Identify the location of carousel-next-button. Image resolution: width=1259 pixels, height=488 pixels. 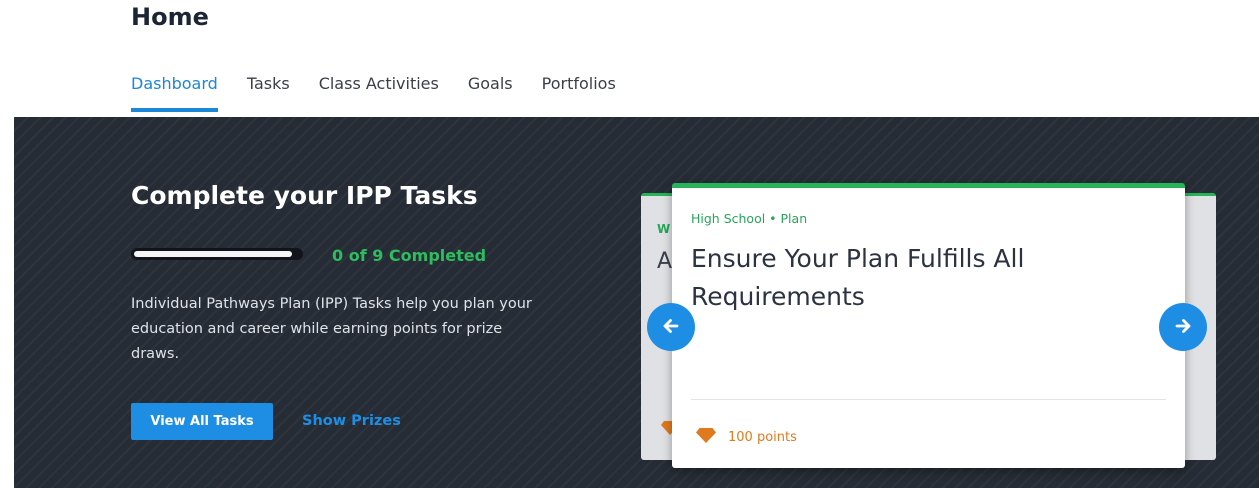
(1183, 327).